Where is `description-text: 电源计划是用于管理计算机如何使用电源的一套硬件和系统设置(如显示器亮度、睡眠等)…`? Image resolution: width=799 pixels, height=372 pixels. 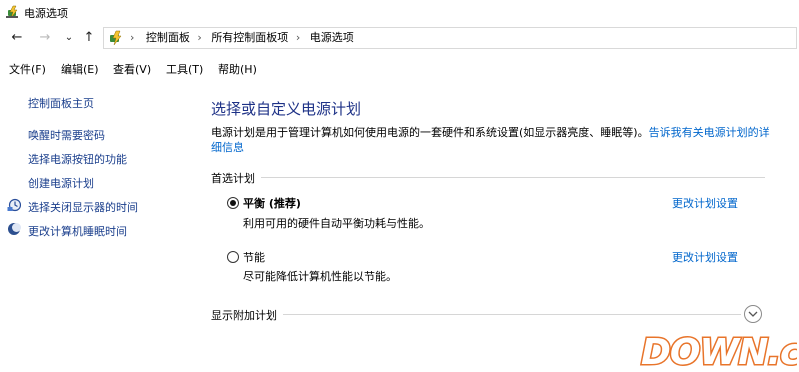 description-text: 电源计划是用于管理计算机如何使用电源的一套硬件和系统设置(如显示器亮度、睡眠等)… is located at coordinates (430, 132).